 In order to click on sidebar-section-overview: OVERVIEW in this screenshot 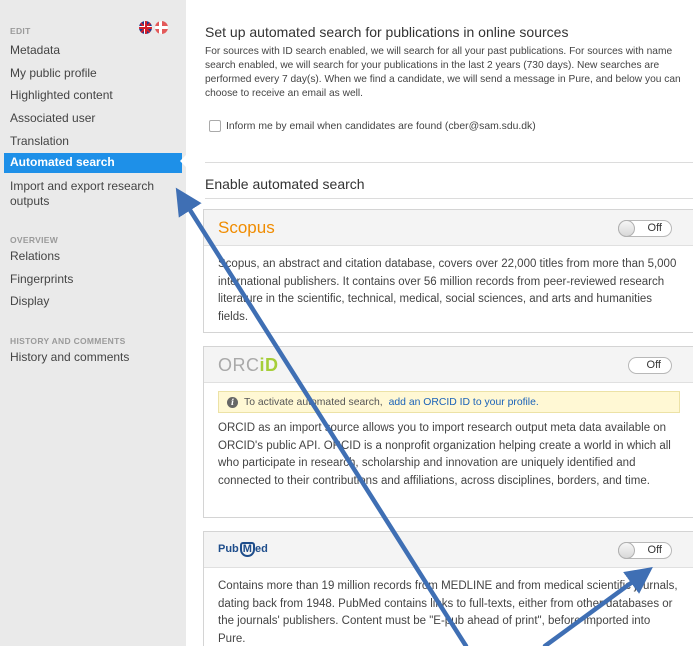, I will do `click(34, 240)`.